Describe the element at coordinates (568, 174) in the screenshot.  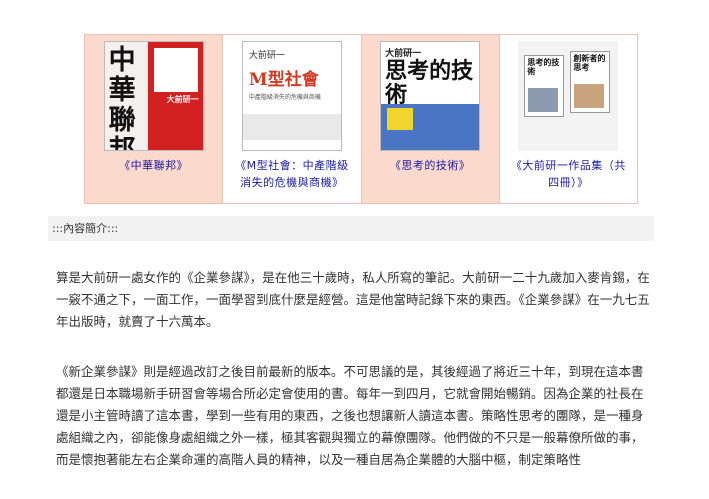
I see `book-link-4: 《大前研一作品集（共四冊）》` at that location.